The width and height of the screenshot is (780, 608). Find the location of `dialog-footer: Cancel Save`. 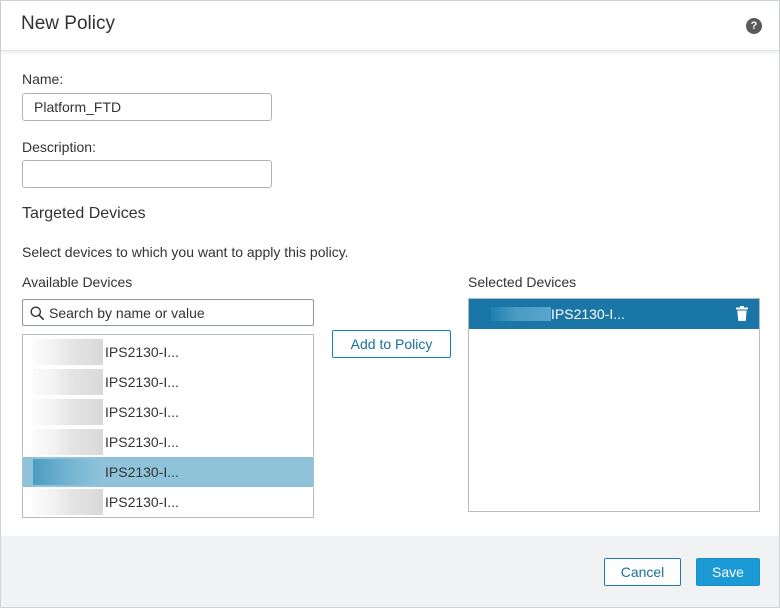

dialog-footer: Cancel Save is located at coordinates (390, 571).